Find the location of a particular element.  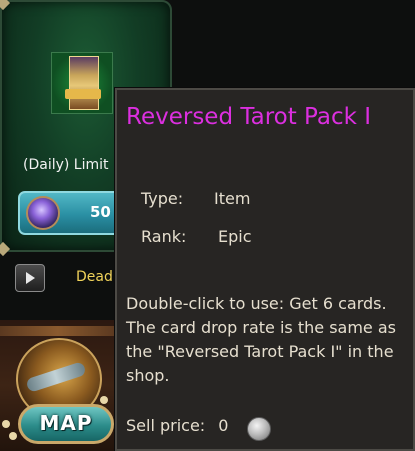

daily-limit-label: (Daily) Limit is located at coordinates (66, 165).